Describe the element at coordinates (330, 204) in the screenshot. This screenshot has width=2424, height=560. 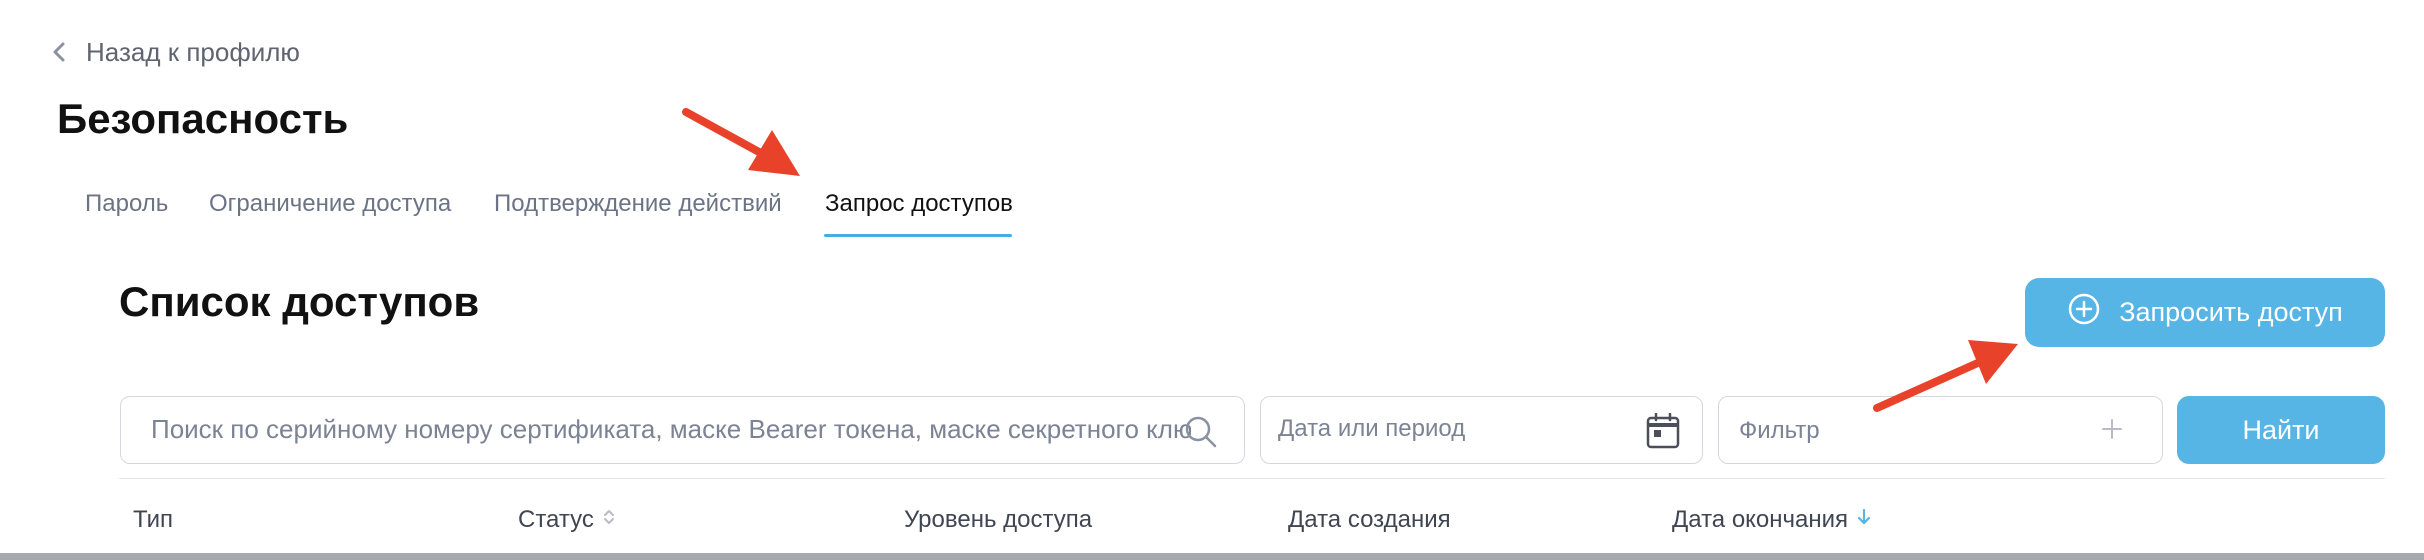
I see `tab-access-restriction: Ограничение доступа` at that location.